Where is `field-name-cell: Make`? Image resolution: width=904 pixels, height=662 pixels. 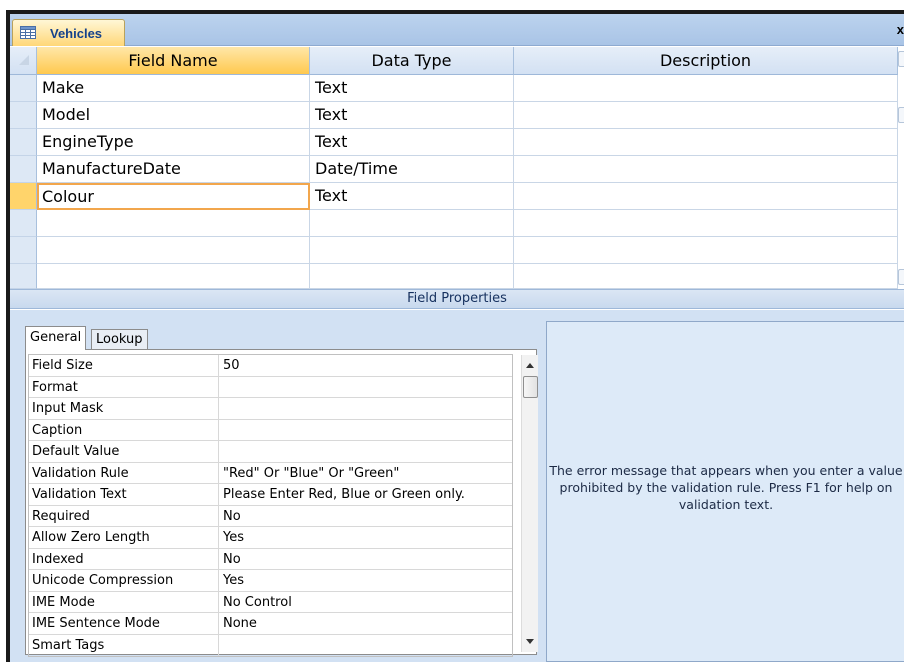 field-name-cell: Make is located at coordinates (173, 88).